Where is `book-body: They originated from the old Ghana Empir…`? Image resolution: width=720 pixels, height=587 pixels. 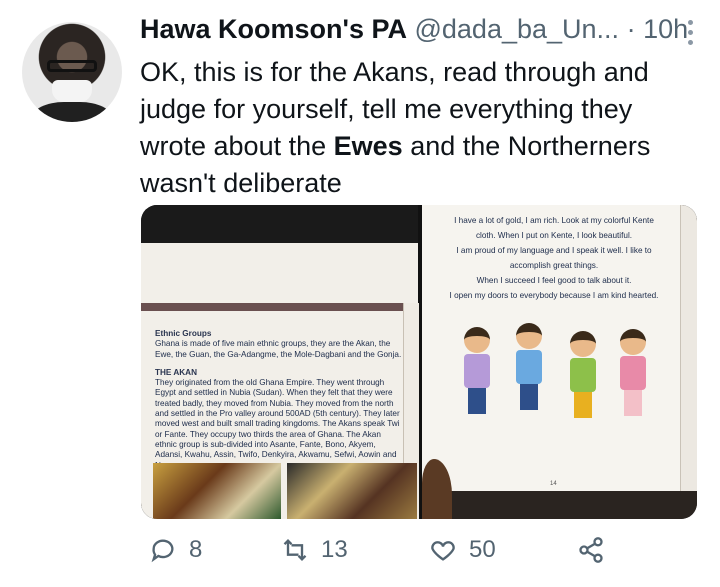
book-body: They originated from the old Ghana Empir… is located at coordinates (277, 423).